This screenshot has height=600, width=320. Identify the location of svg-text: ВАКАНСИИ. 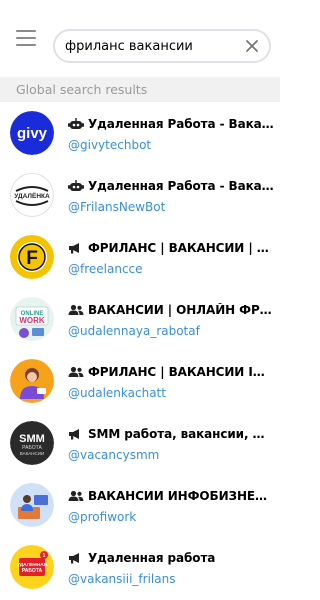
(32, 453).